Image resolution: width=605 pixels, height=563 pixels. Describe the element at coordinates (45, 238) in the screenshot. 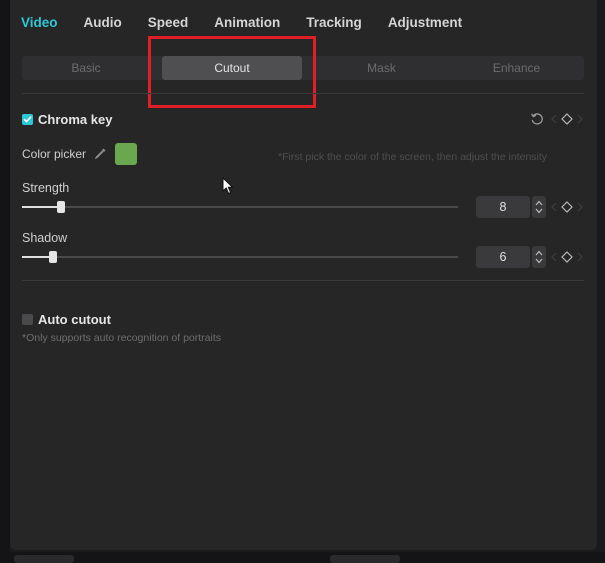

I see `shadow-label: Shadow` at that location.